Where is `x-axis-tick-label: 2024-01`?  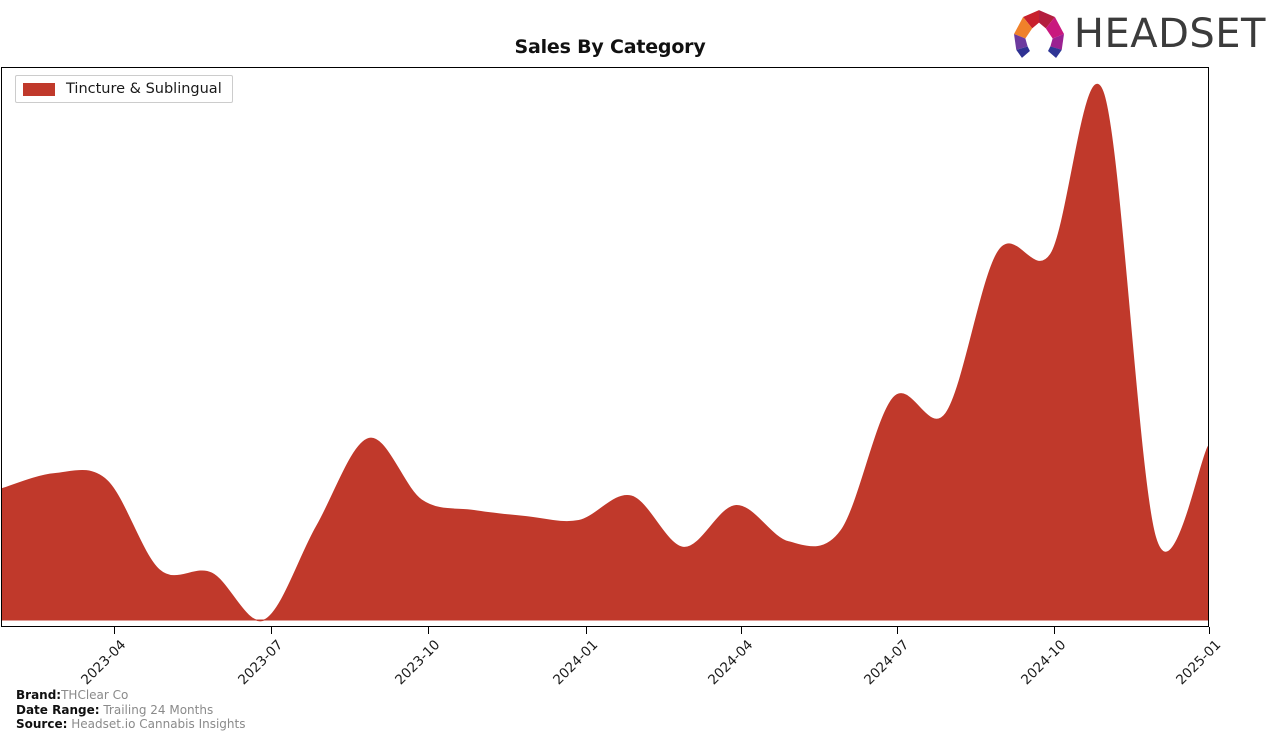
x-axis-tick-label: 2024-01 is located at coordinates (576, 663).